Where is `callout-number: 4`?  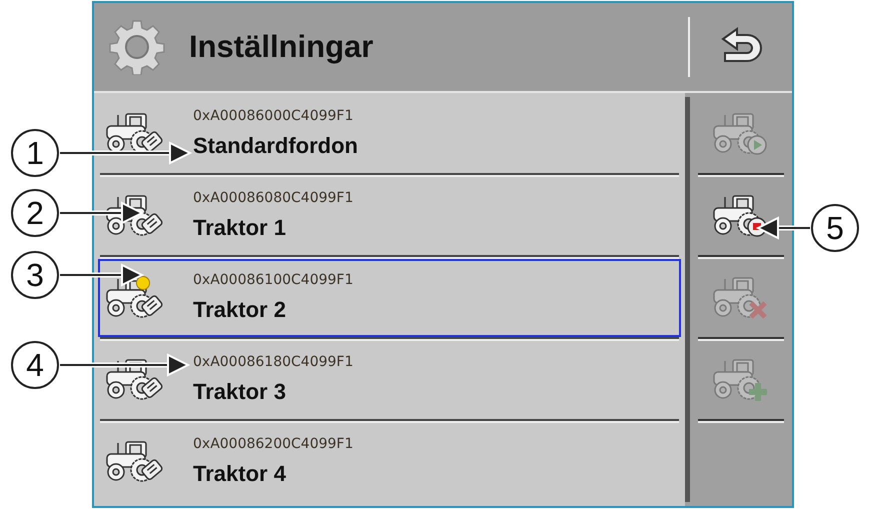
callout-number: 4 is located at coordinates (35, 365).